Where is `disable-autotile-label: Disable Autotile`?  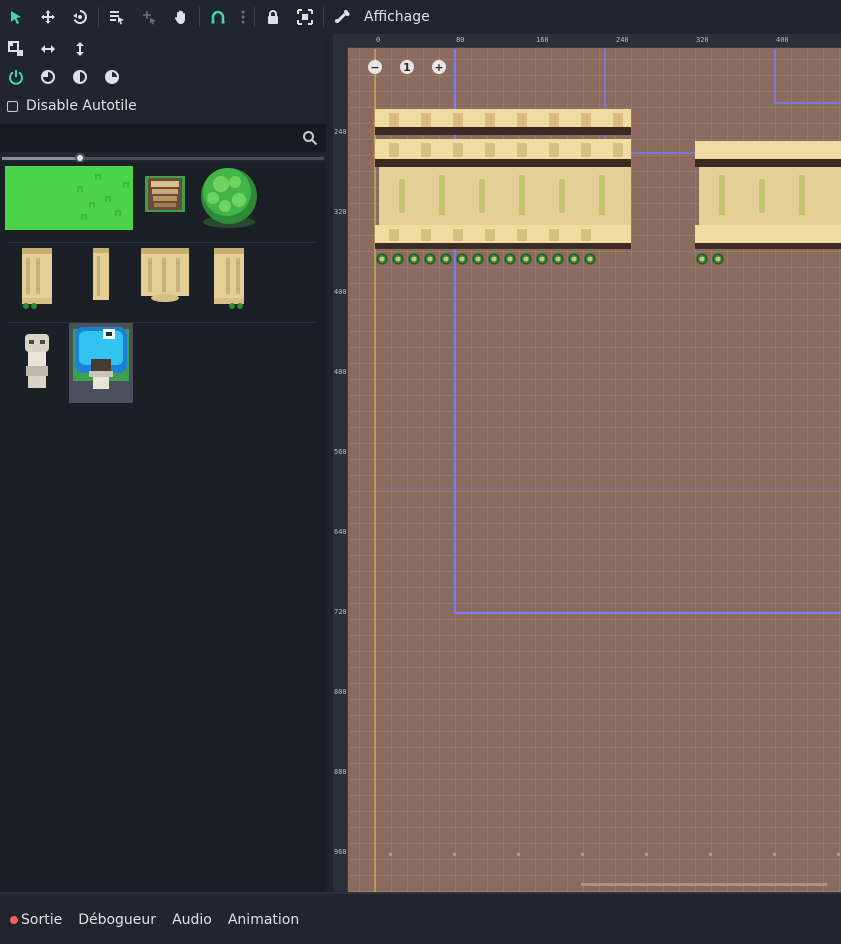 disable-autotile-label: Disable Autotile is located at coordinates (81, 106).